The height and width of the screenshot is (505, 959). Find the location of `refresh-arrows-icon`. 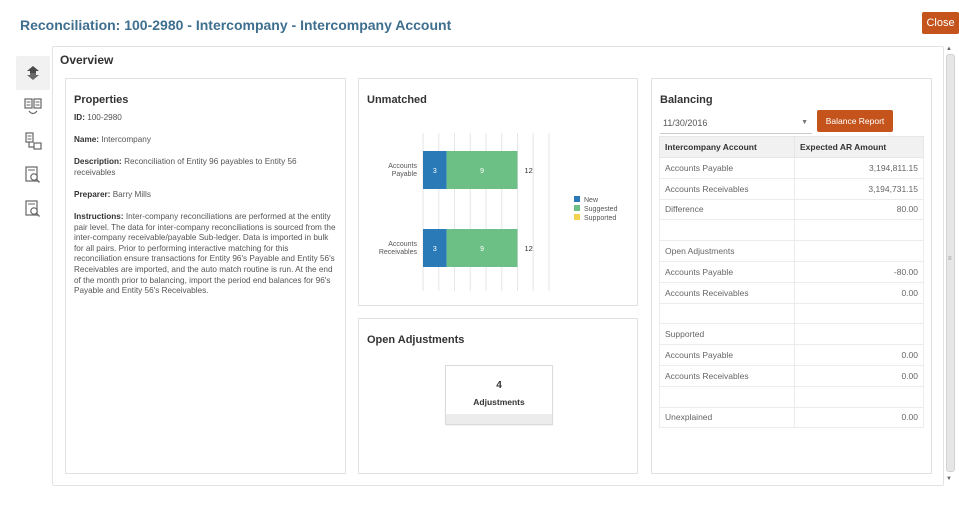

refresh-arrows-icon is located at coordinates (33, 73).